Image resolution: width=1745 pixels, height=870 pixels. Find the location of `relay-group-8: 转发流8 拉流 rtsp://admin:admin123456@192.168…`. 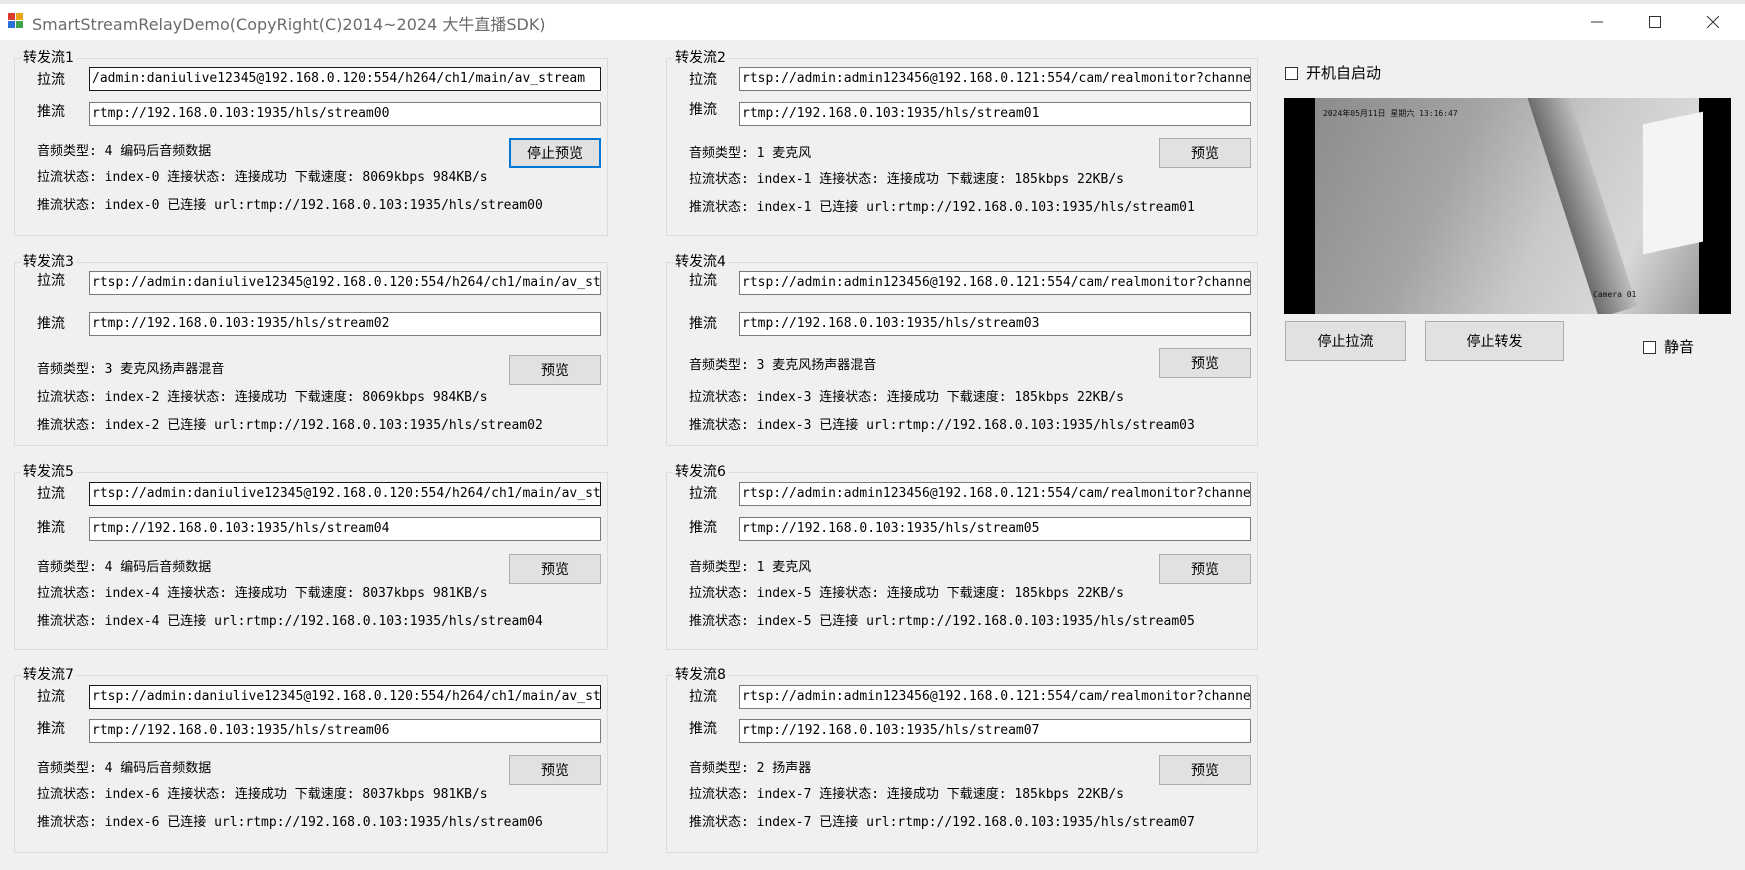

relay-group-8: 转发流8 拉流 rtsp://admin:admin123456@192.168… is located at coordinates (962, 759).